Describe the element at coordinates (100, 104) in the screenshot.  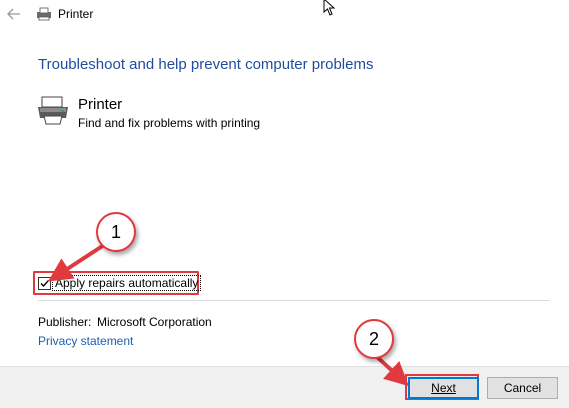
I see `troubleshooter-title: Printer` at that location.